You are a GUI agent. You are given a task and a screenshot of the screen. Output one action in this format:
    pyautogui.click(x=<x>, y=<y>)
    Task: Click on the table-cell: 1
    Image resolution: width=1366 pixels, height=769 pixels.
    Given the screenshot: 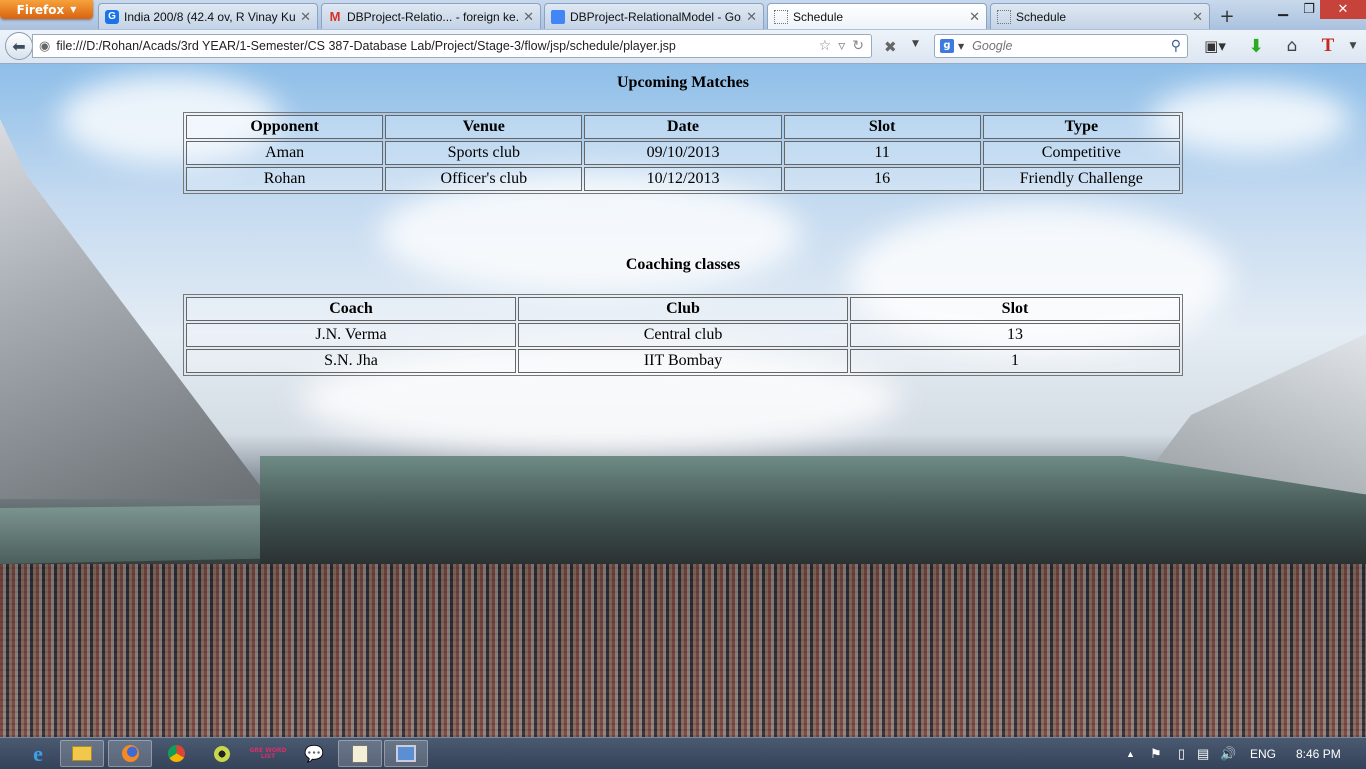 What is the action you would take?
    pyautogui.click(x=1015, y=361)
    